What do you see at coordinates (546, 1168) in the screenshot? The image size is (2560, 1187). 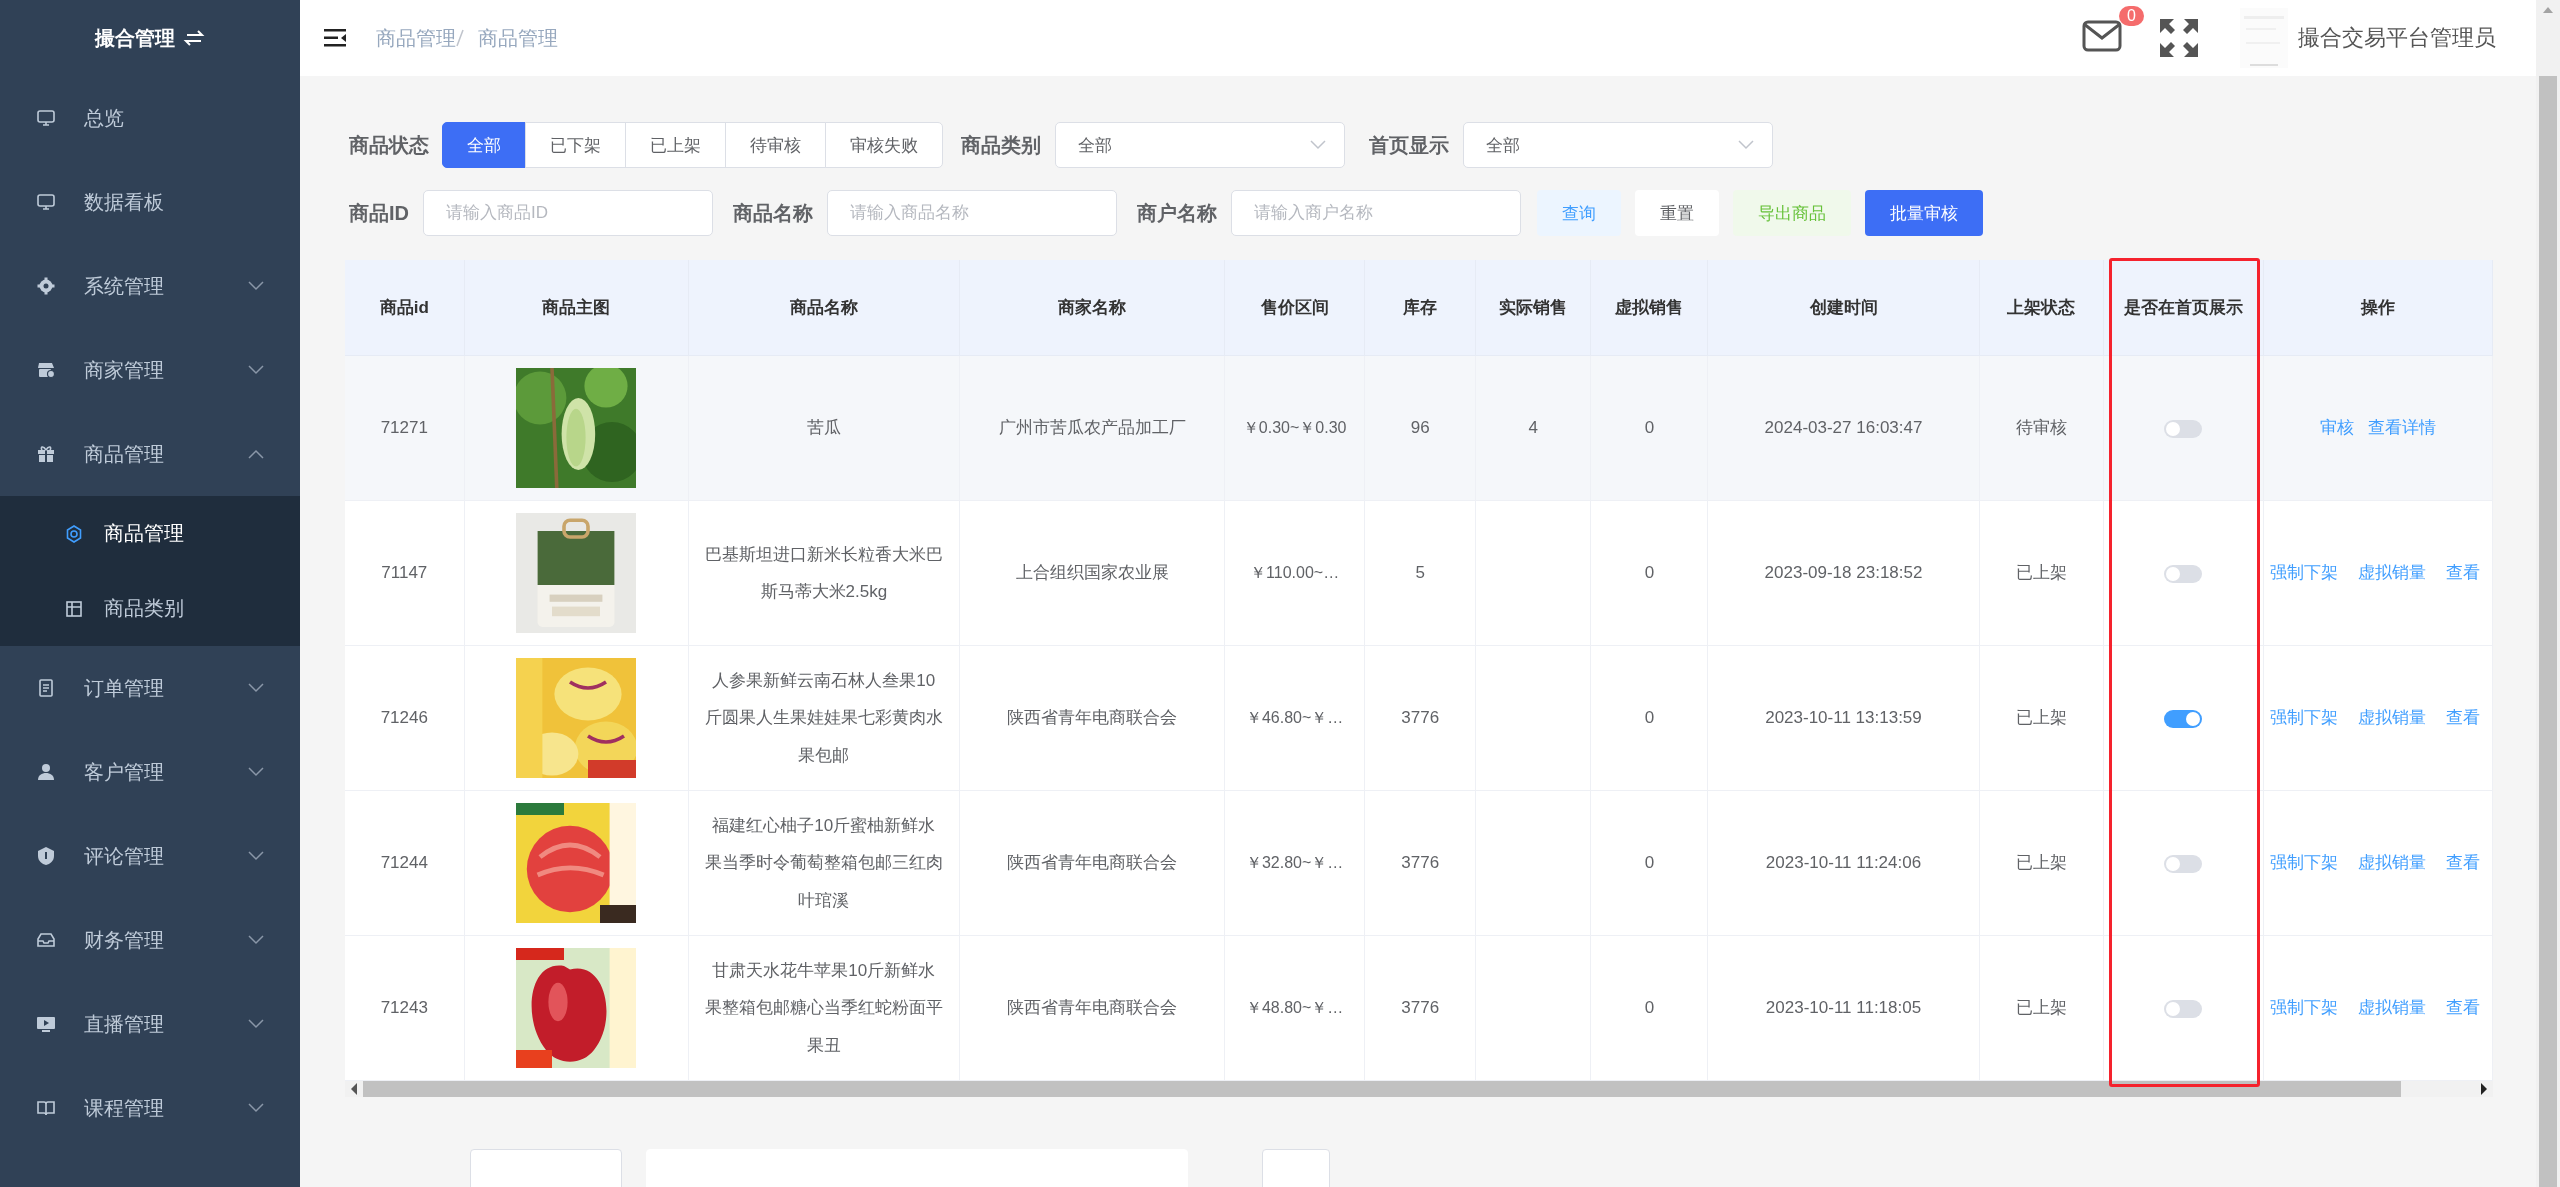 I see `page-size-select` at bounding box center [546, 1168].